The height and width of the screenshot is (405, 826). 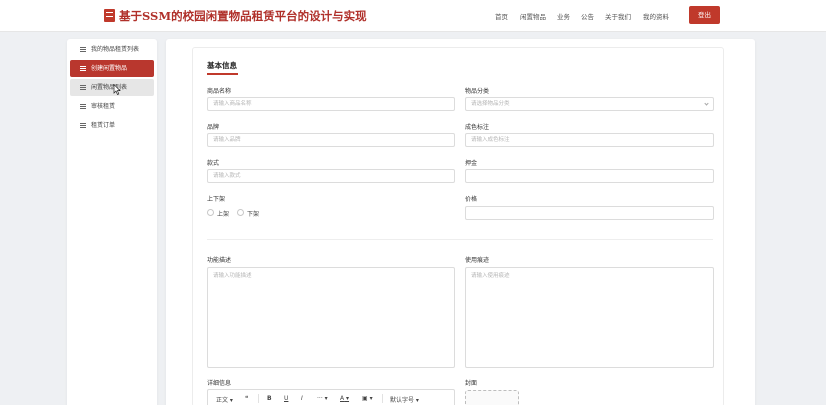 What do you see at coordinates (656, 16) in the screenshot?
I see `nav-my-profile: 我的资料` at bounding box center [656, 16].